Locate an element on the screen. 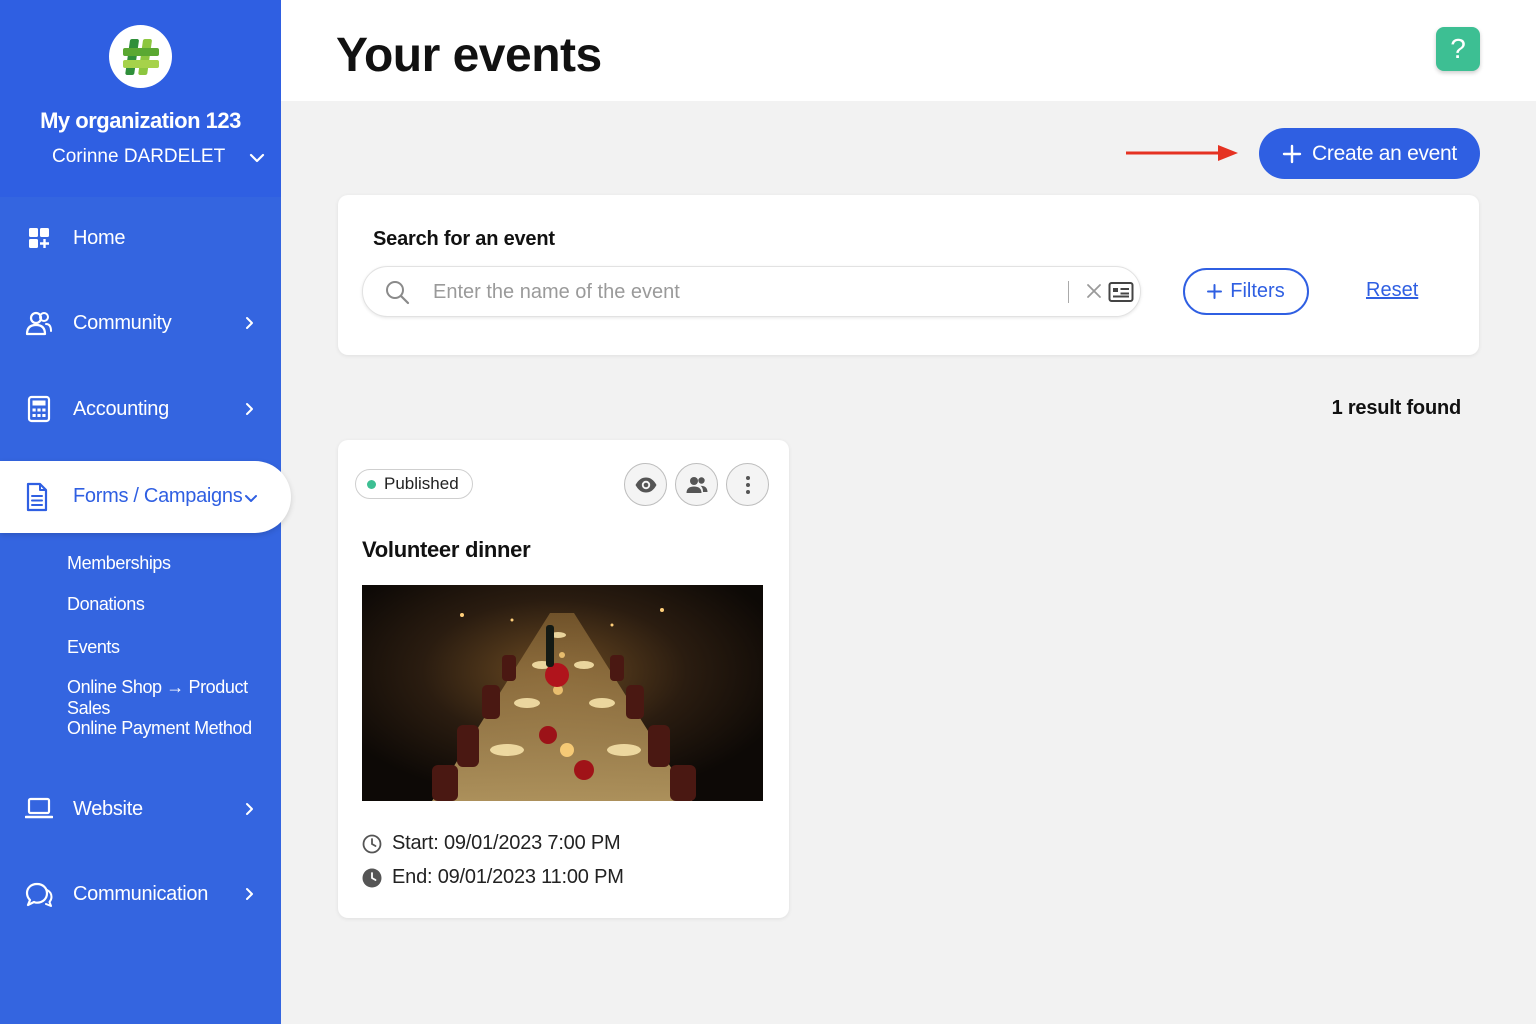  search-panel: Search for an event Filters Reset is located at coordinates (908, 275).